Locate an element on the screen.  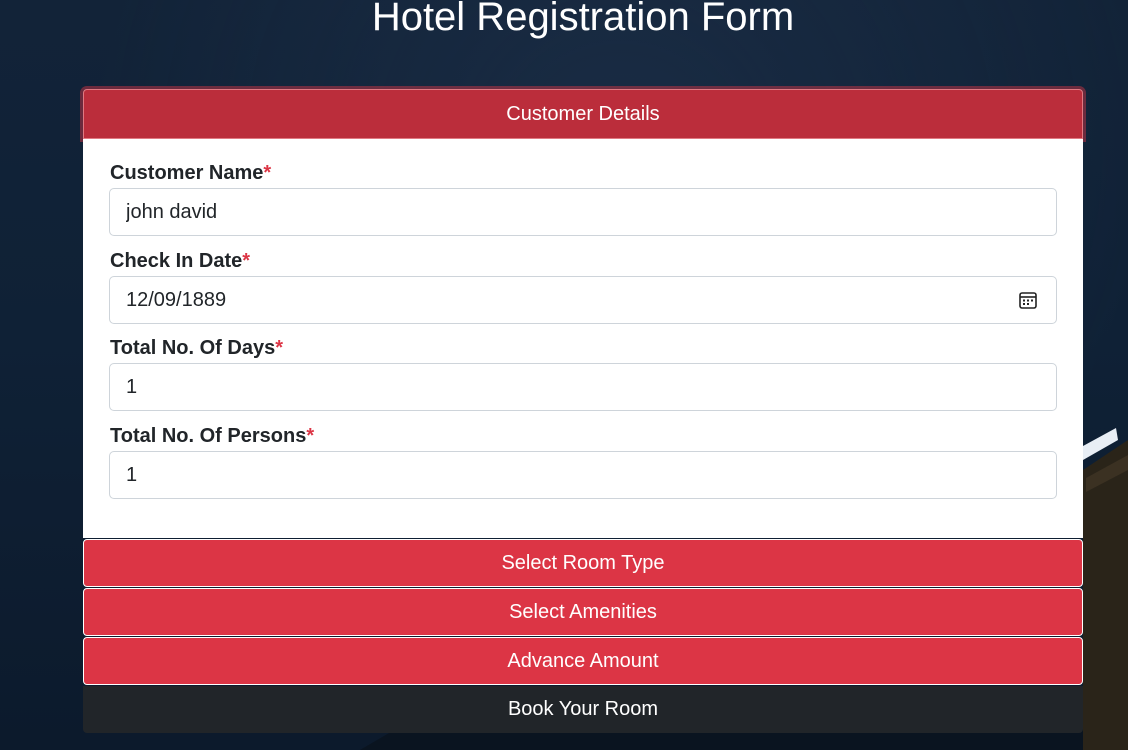
section-header-advance-amount: Advance Amount is located at coordinates (583, 661).